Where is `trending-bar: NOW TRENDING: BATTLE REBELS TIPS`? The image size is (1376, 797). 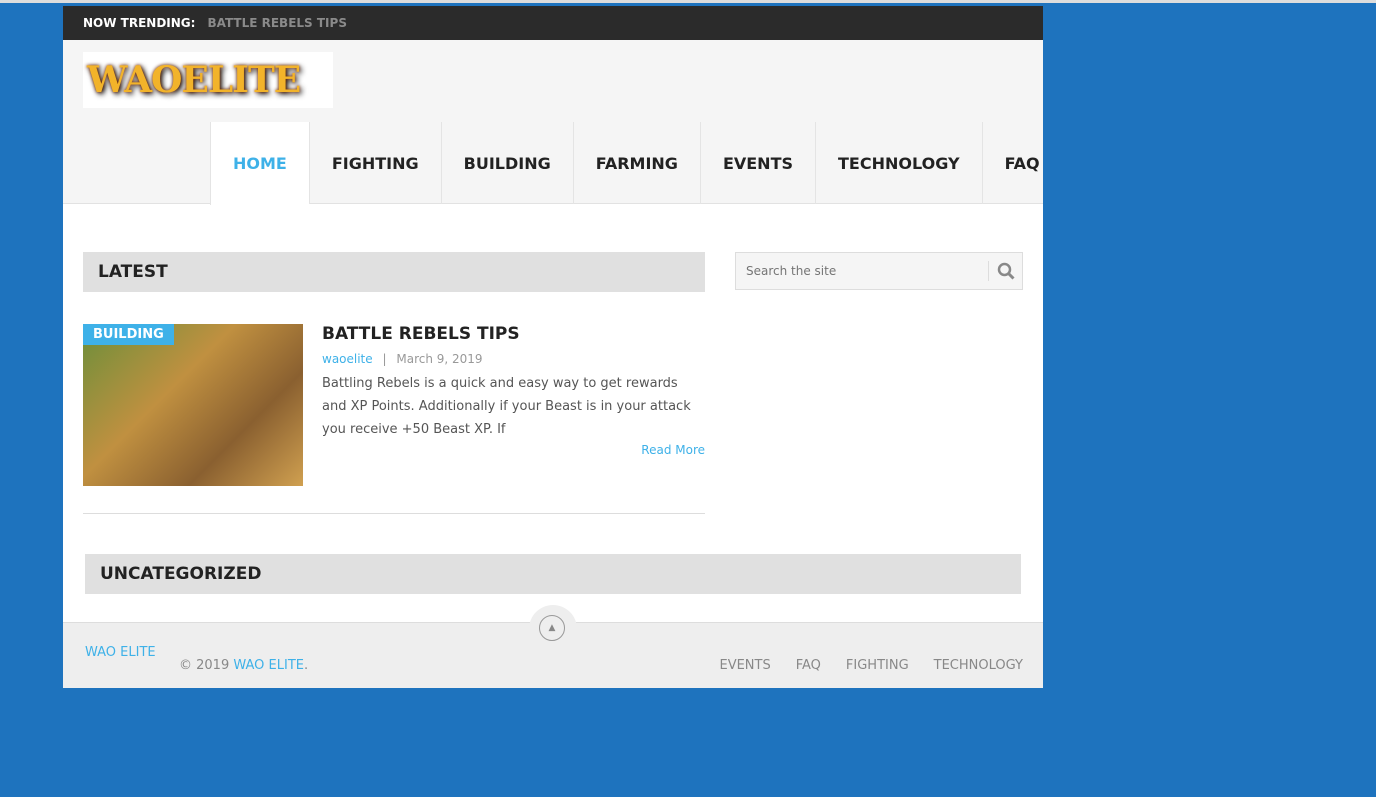 trending-bar: NOW TRENDING: BATTLE REBELS TIPS is located at coordinates (553, 23).